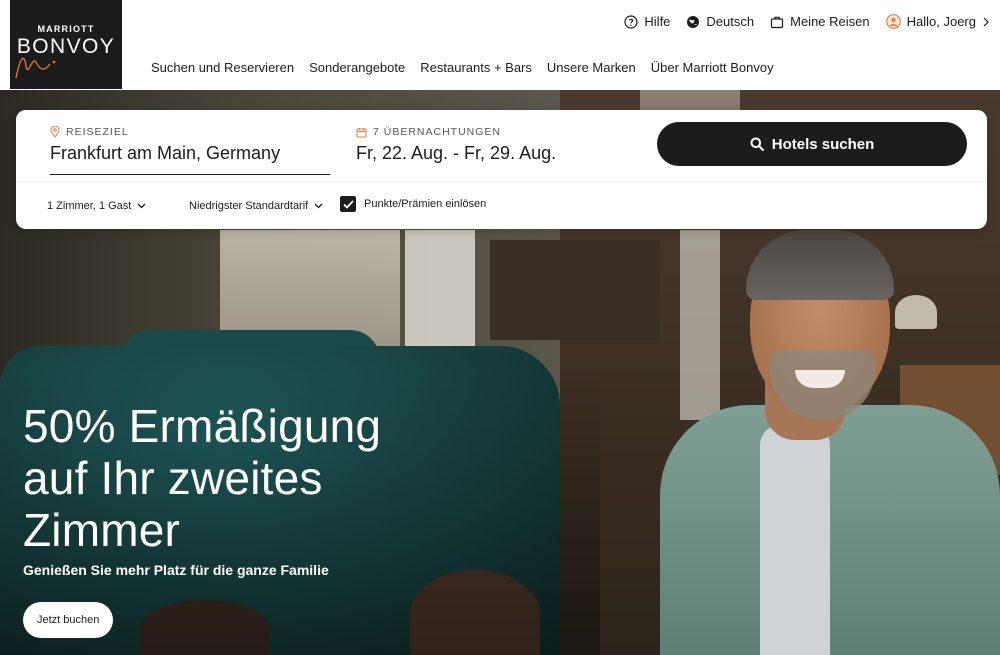 This screenshot has width=1000, height=655. What do you see at coordinates (55, 132) in the screenshot?
I see `location-pin-icon` at bounding box center [55, 132].